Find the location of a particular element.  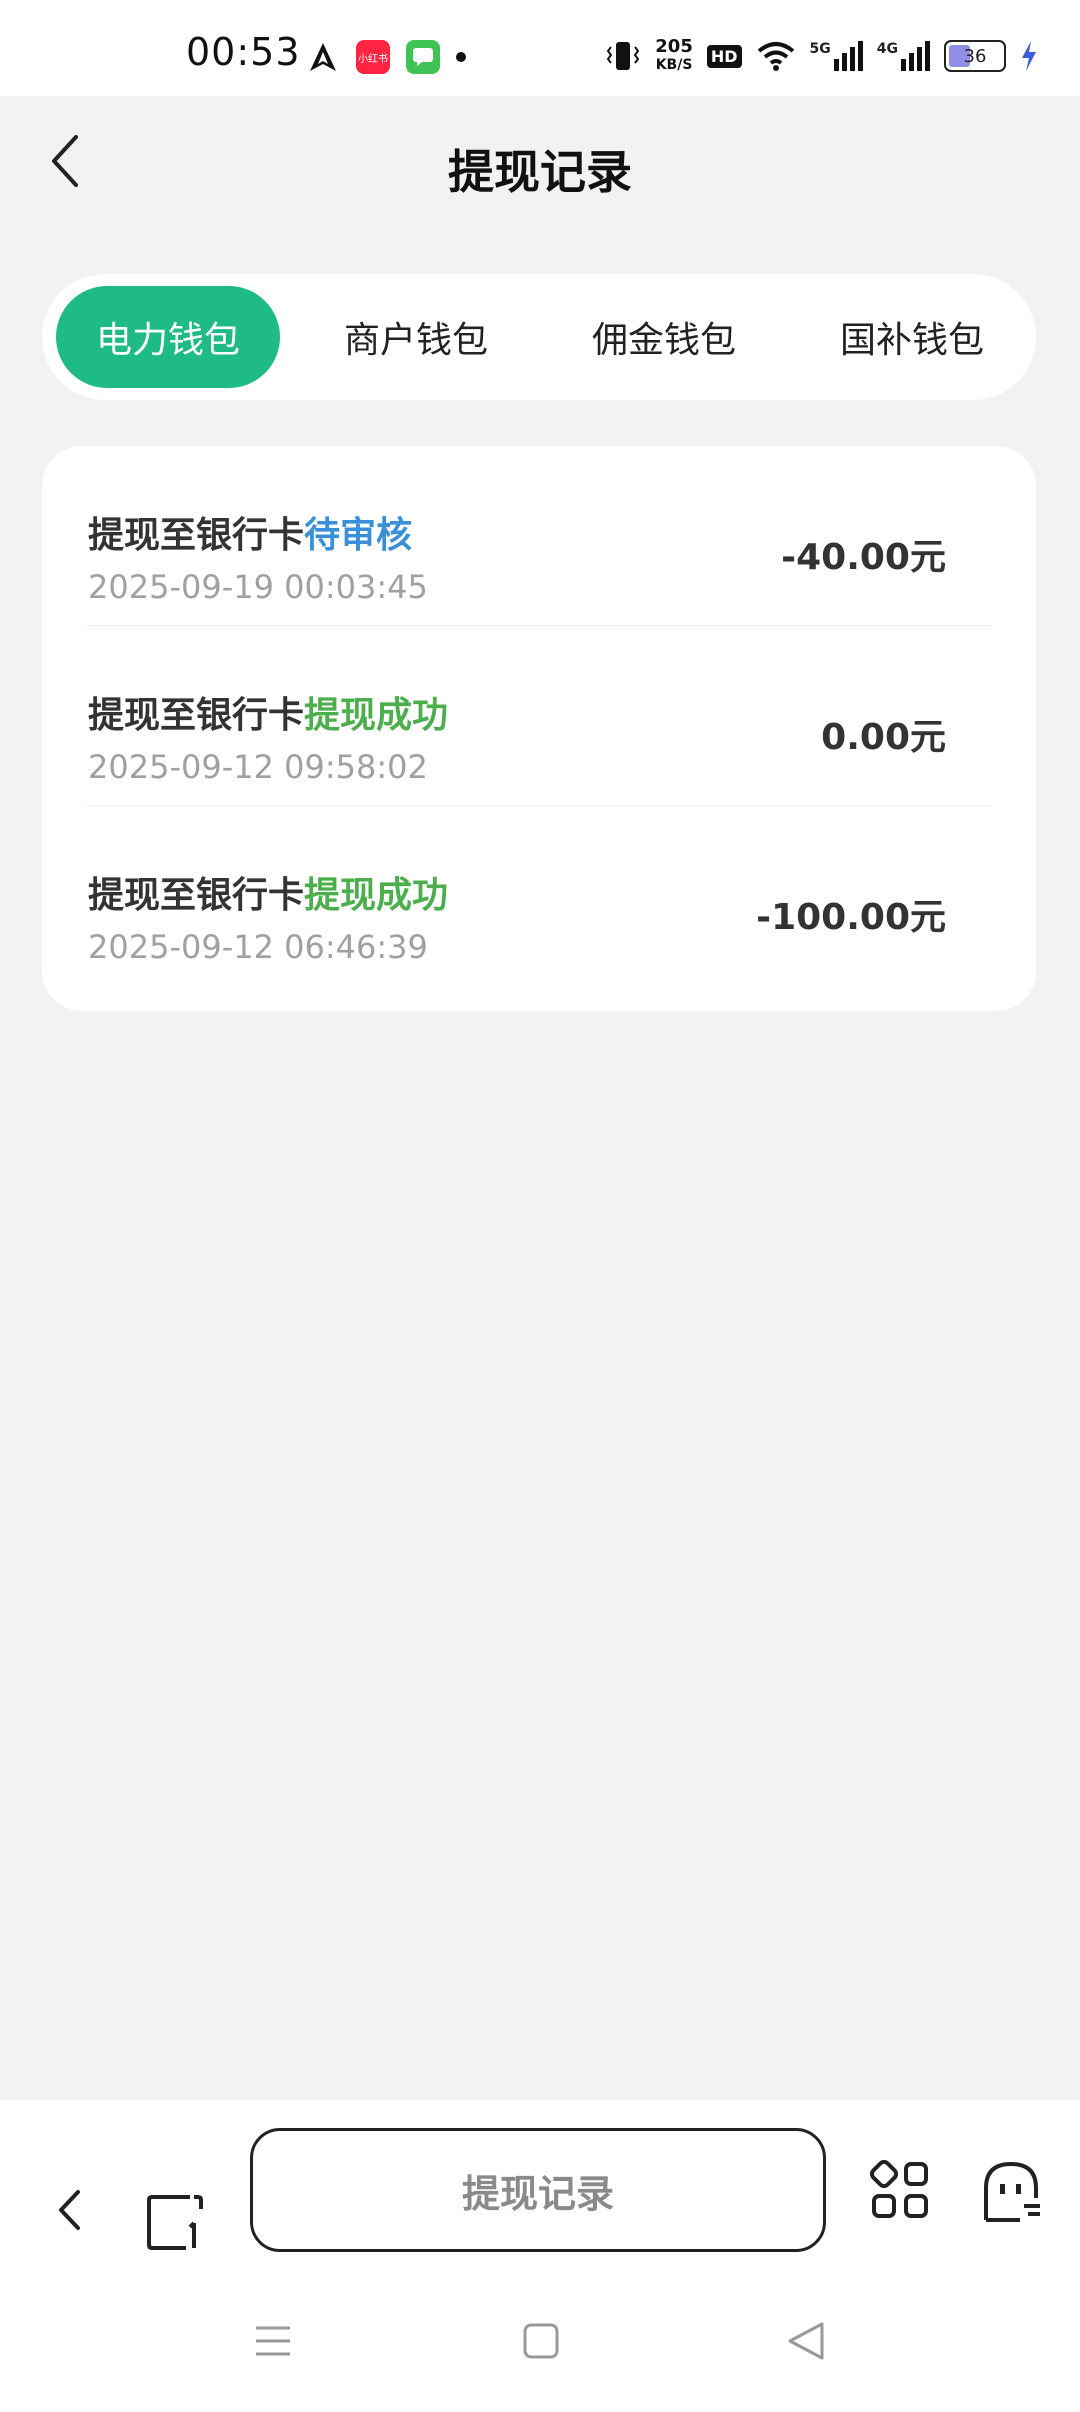

signal-4g-label: 4G is located at coordinates (887, 49).